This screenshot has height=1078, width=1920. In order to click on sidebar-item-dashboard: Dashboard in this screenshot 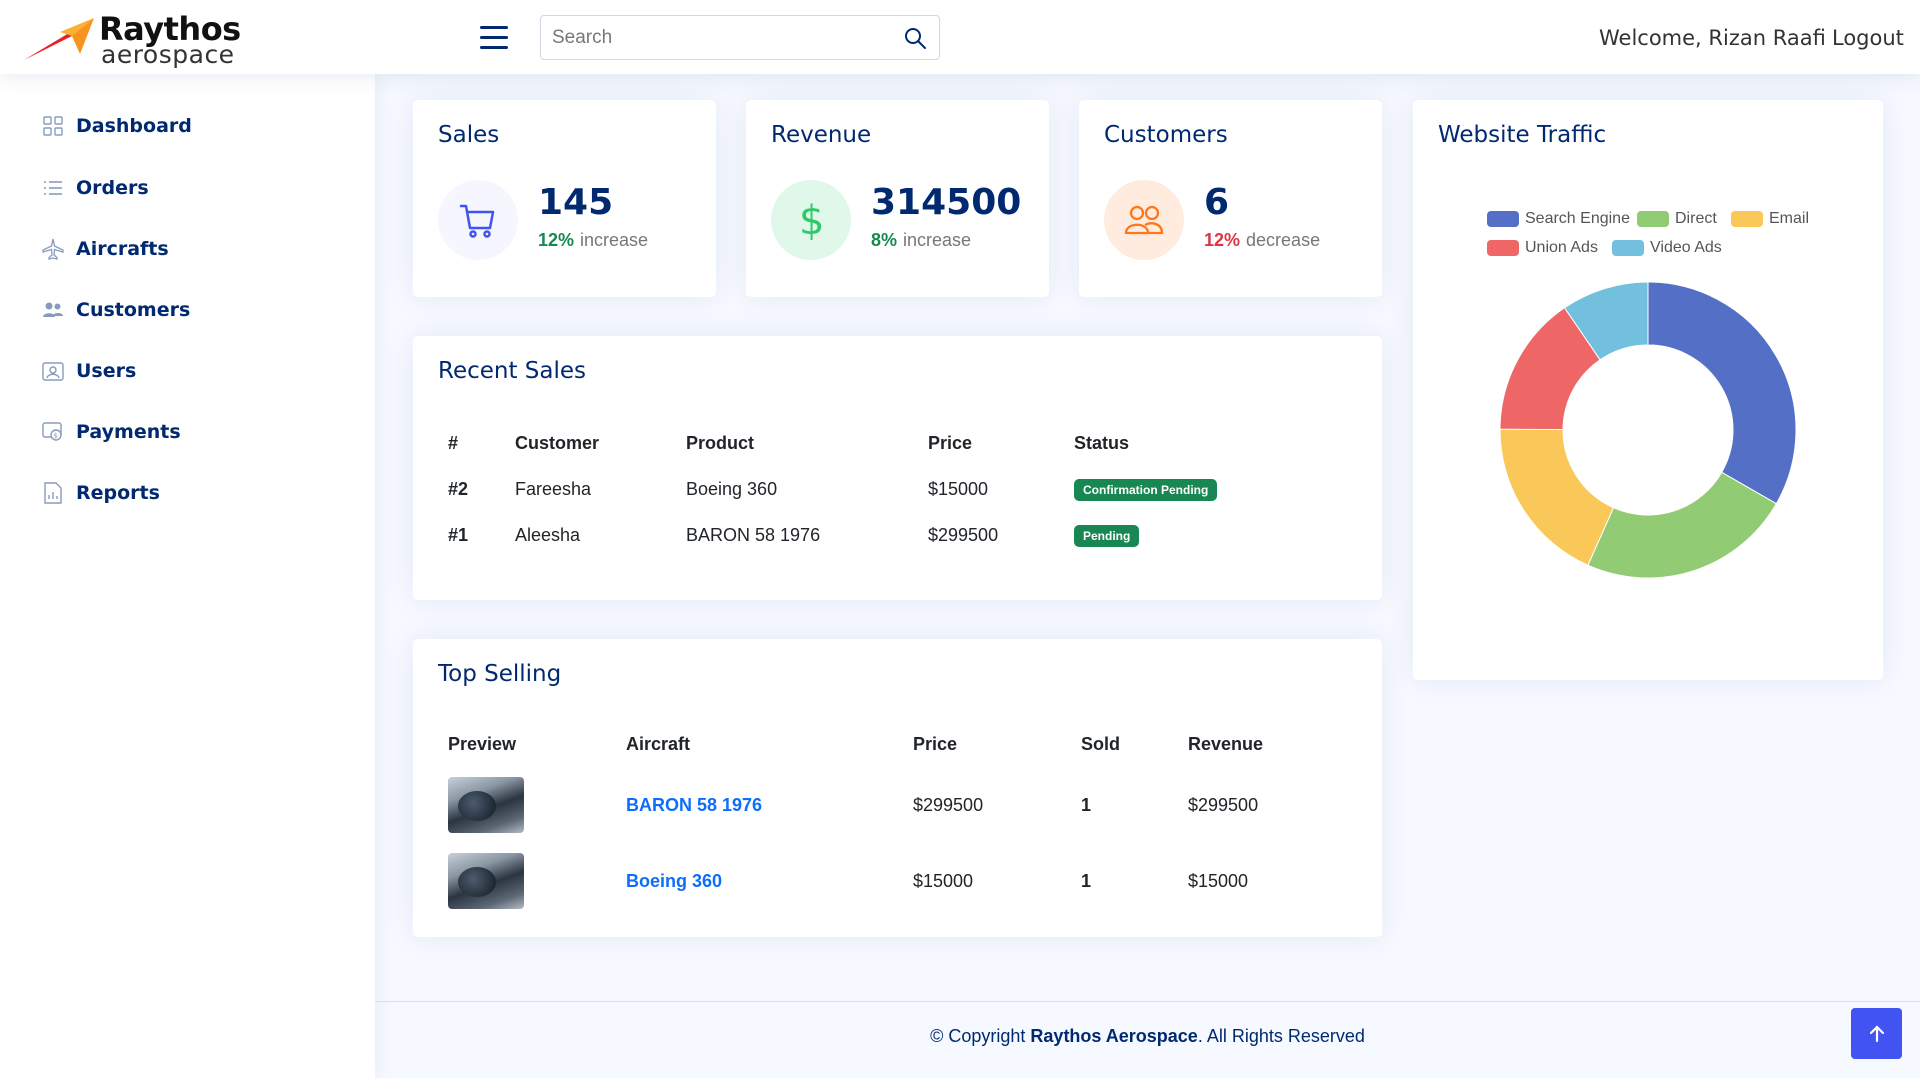, I will do `click(190, 126)`.